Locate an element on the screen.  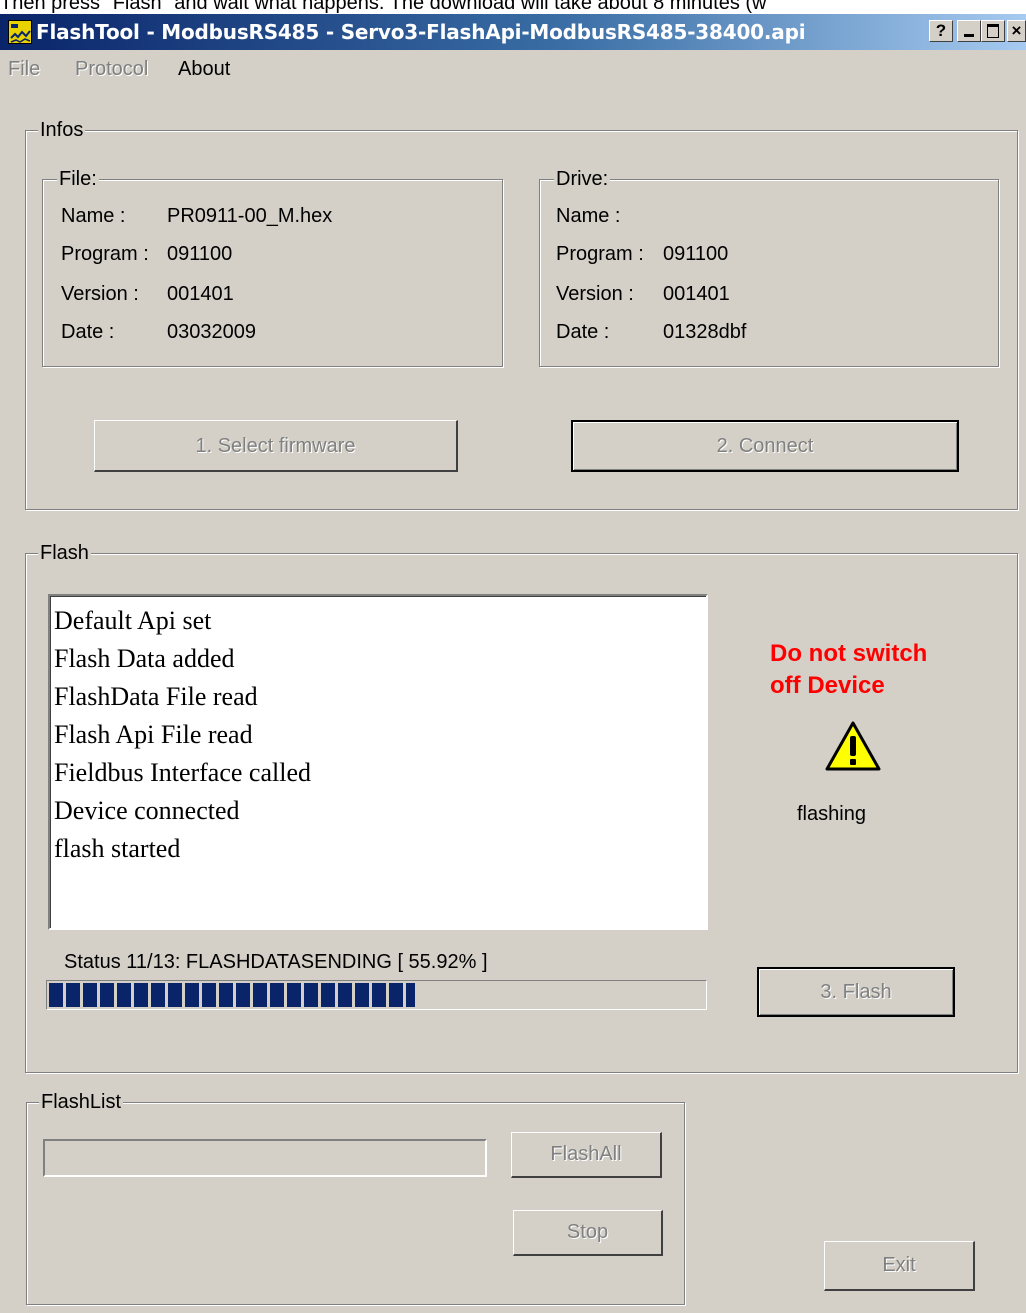
flash-log-line: Default Api set is located at coordinates (133, 620).